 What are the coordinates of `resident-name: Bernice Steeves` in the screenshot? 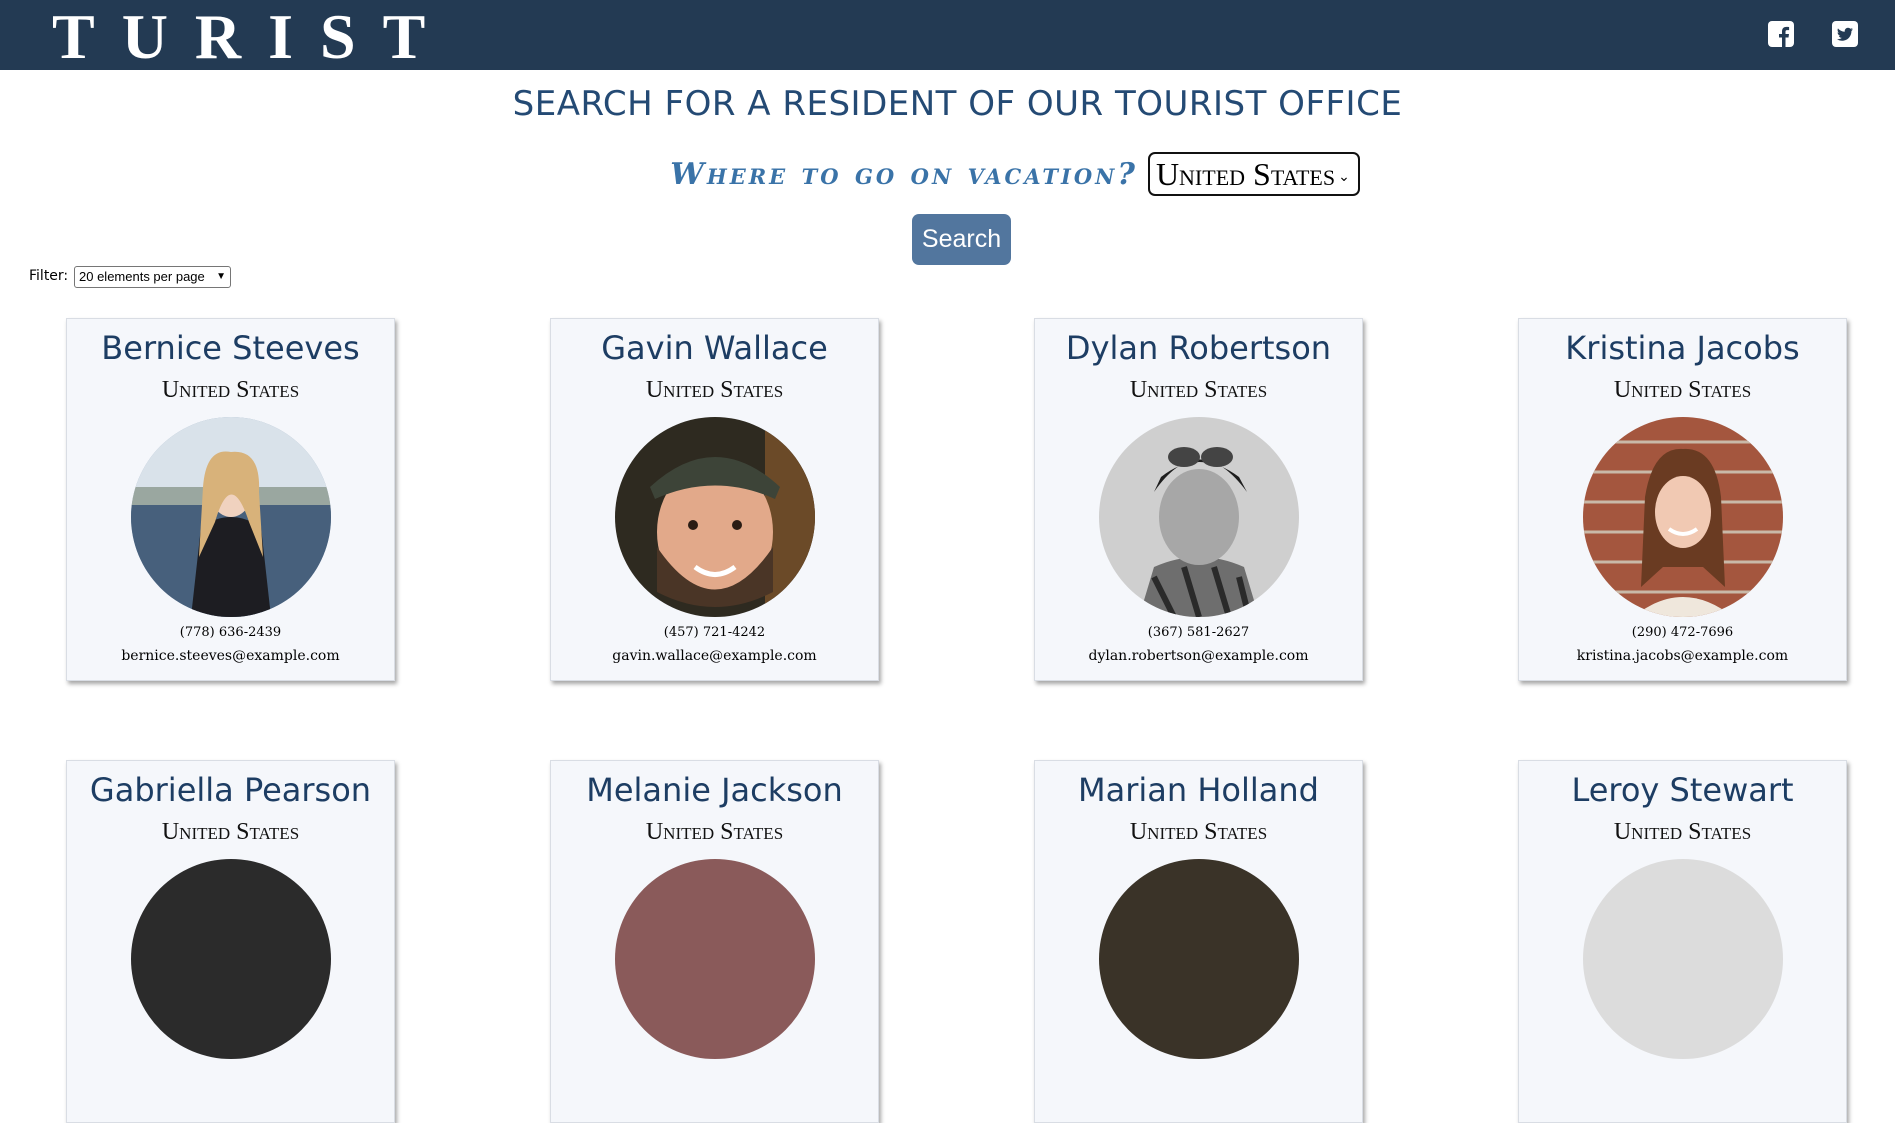 It's located at (230, 348).